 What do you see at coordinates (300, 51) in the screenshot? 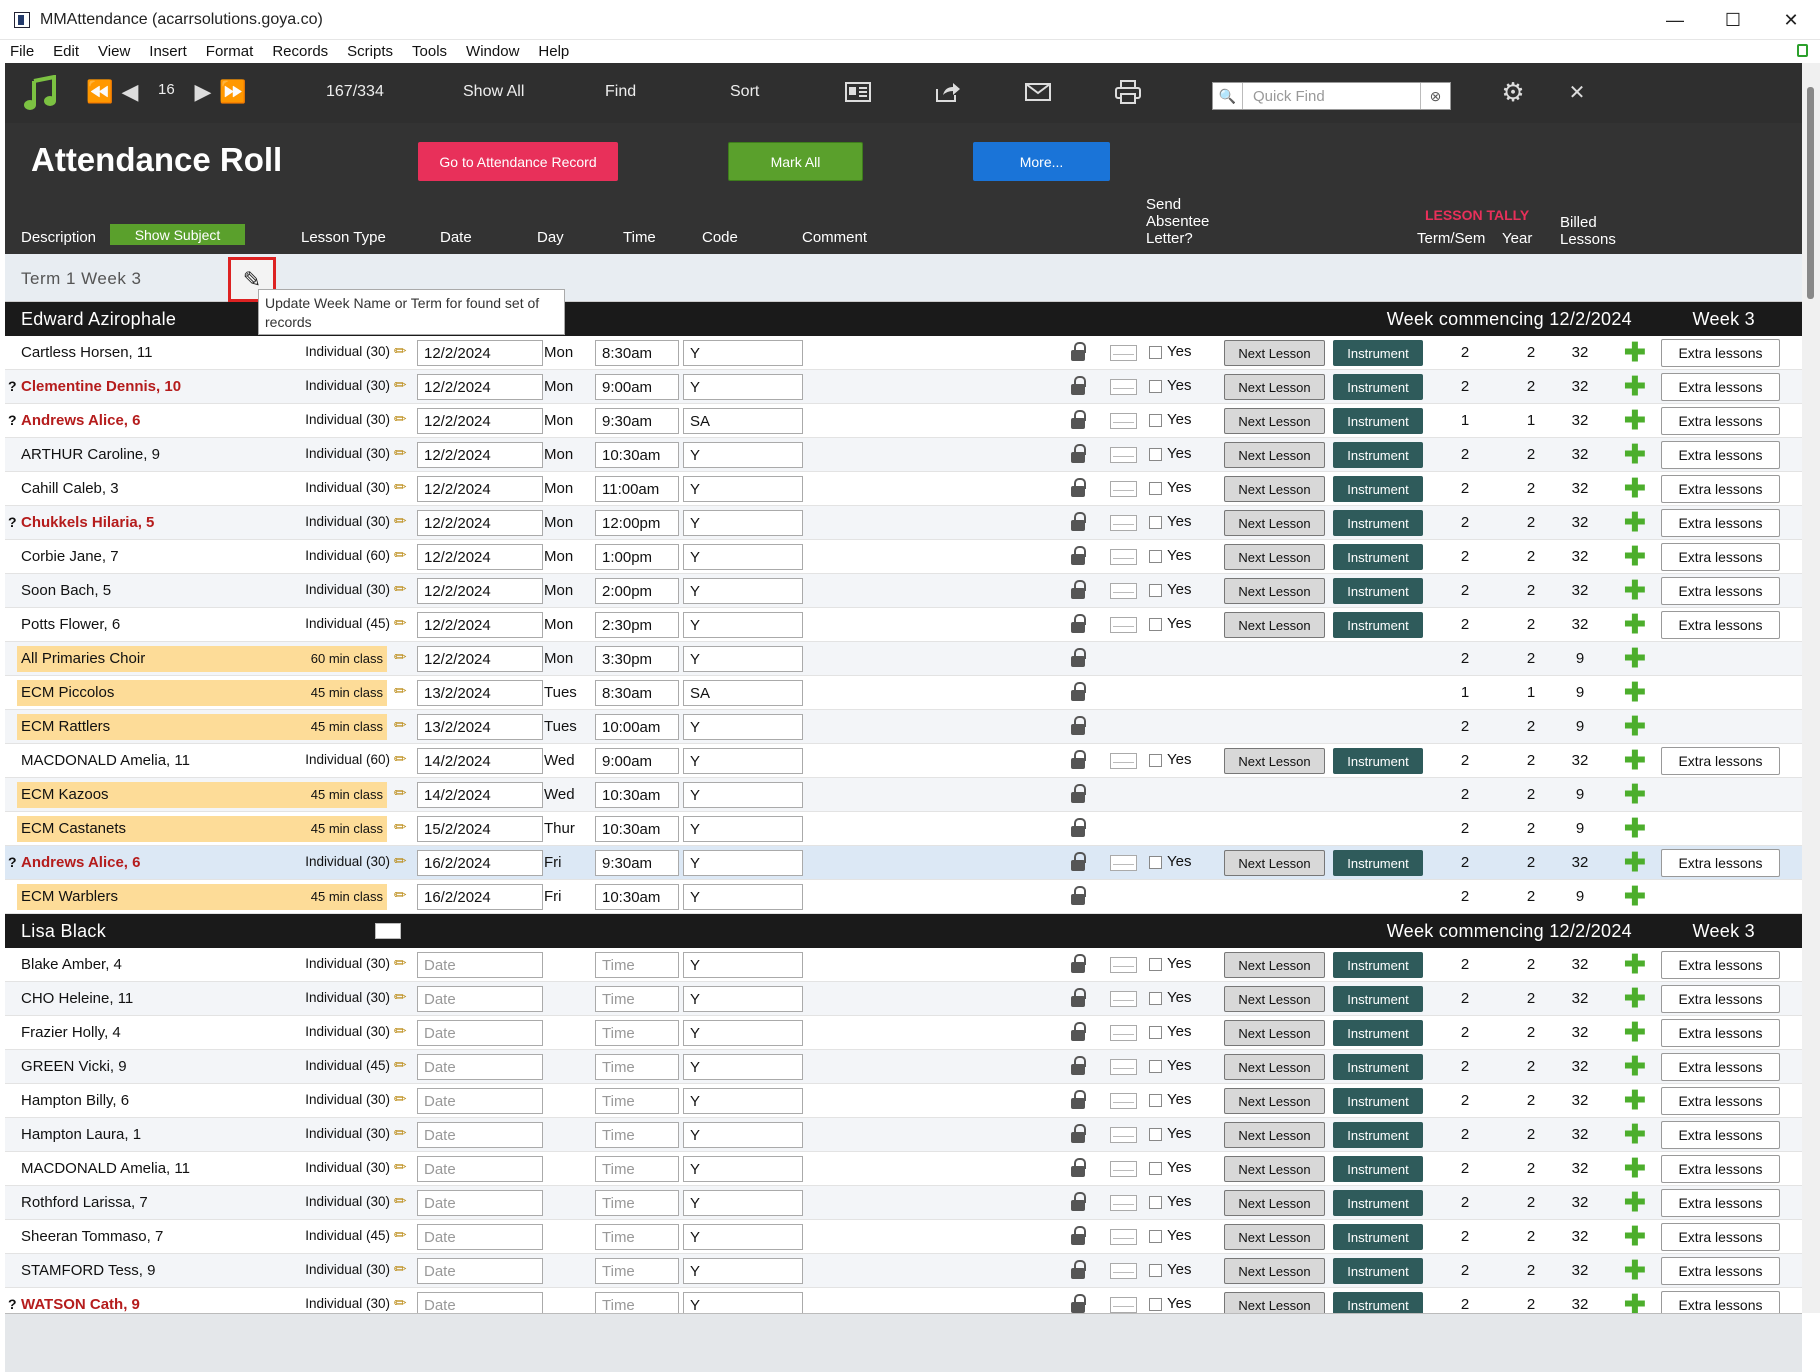
I see `menu-records: Records` at bounding box center [300, 51].